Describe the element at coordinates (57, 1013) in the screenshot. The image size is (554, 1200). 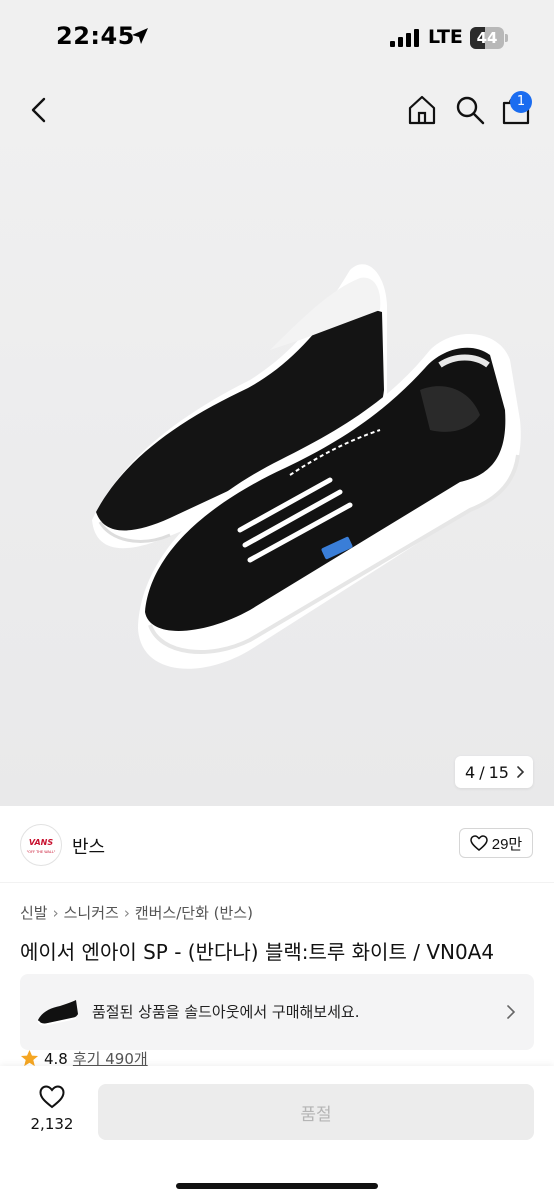
I see `product-thumbnail` at that location.